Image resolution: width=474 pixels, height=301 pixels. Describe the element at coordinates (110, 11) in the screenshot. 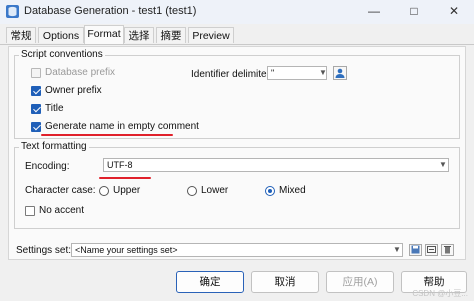

I see `window-title: Database Generation - test1 (test1)` at that location.